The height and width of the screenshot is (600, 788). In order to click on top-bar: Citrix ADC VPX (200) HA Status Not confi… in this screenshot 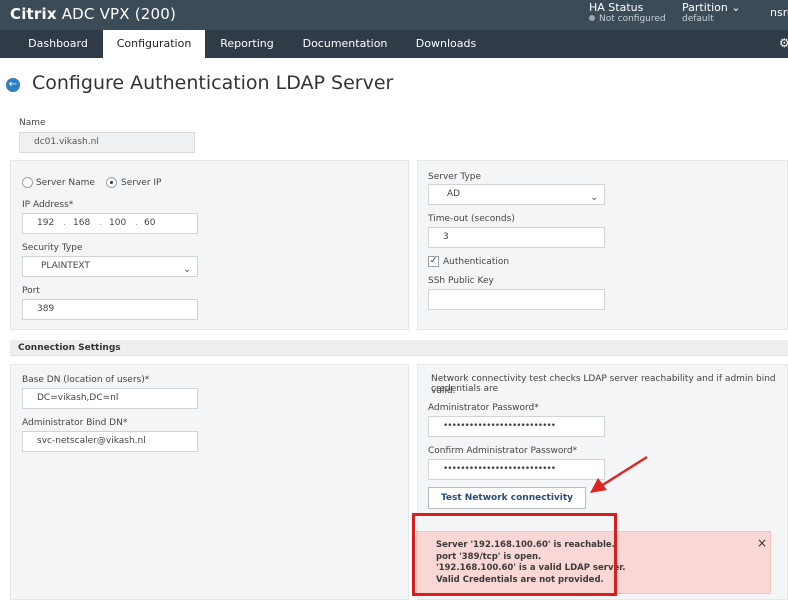, I will do `click(394, 15)`.